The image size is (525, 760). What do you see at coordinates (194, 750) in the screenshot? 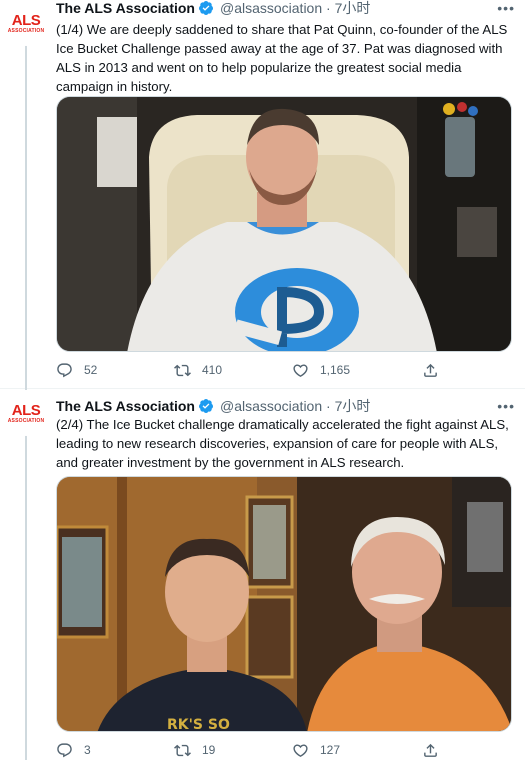
I see `retweet-button: 19` at bounding box center [194, 750].